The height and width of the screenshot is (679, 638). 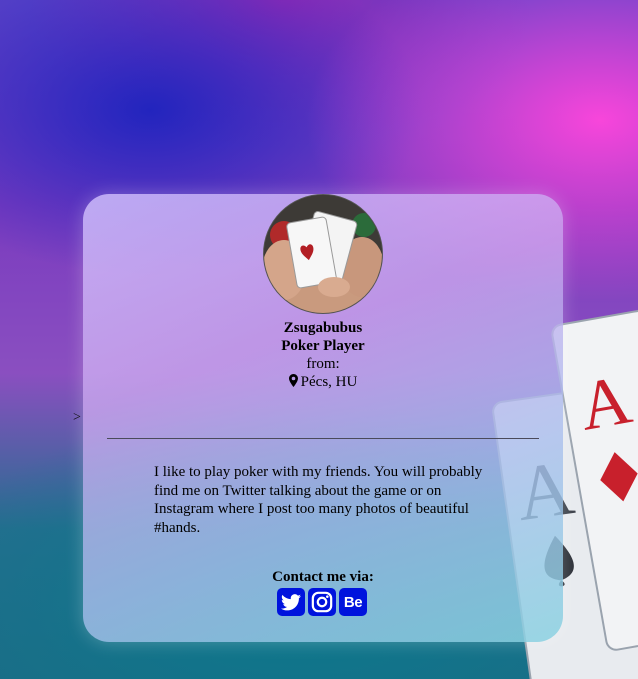 I want to click on stray-character: >, so click(x=77, y=417).